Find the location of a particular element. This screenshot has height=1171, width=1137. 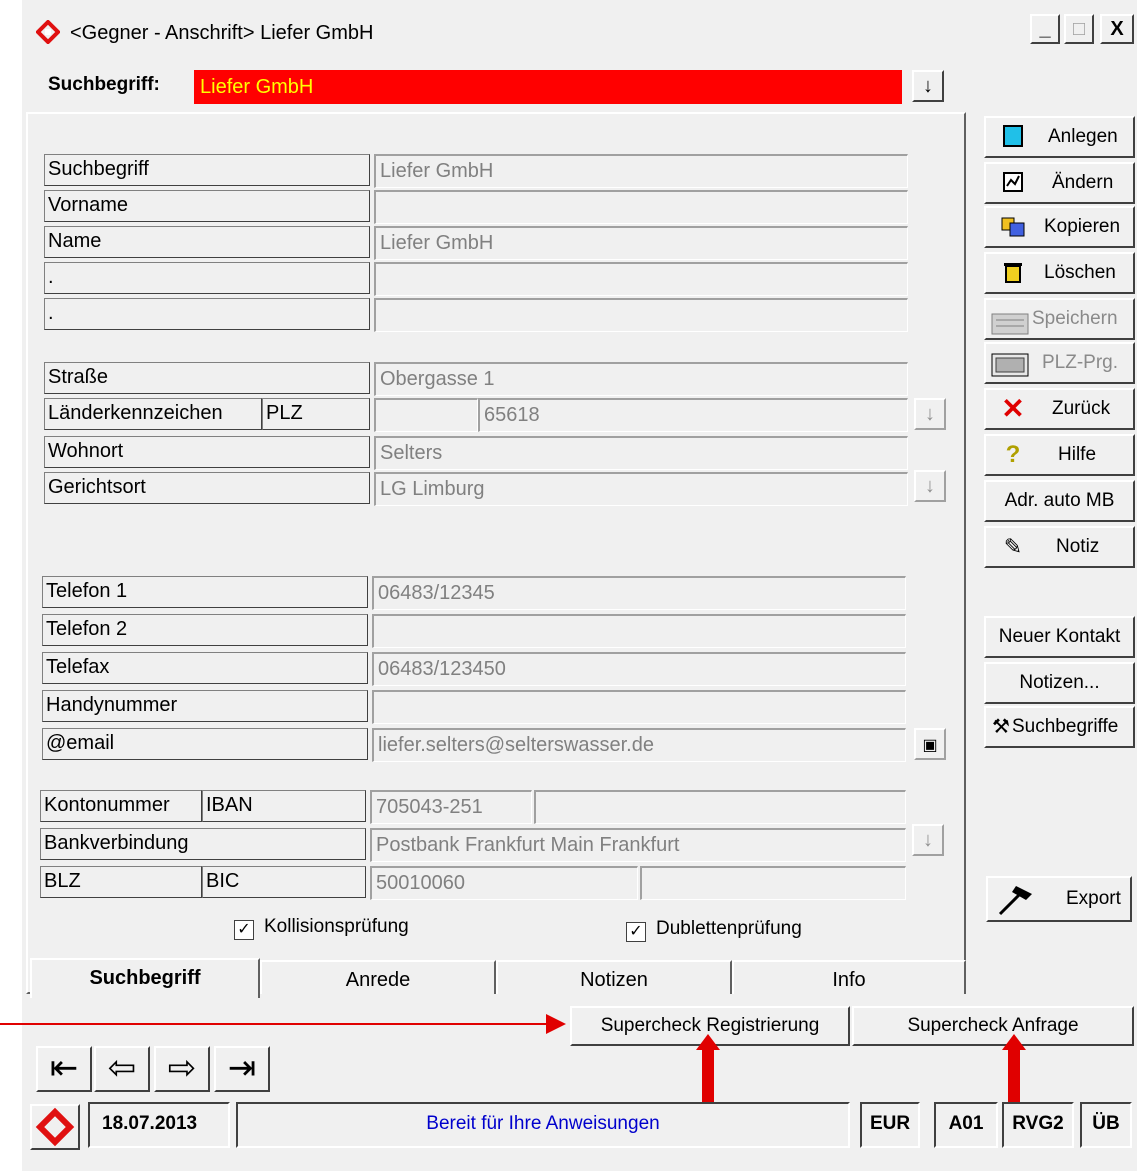

zurueck-button: ✕ Zurück is located at coordinates (1059, 409).